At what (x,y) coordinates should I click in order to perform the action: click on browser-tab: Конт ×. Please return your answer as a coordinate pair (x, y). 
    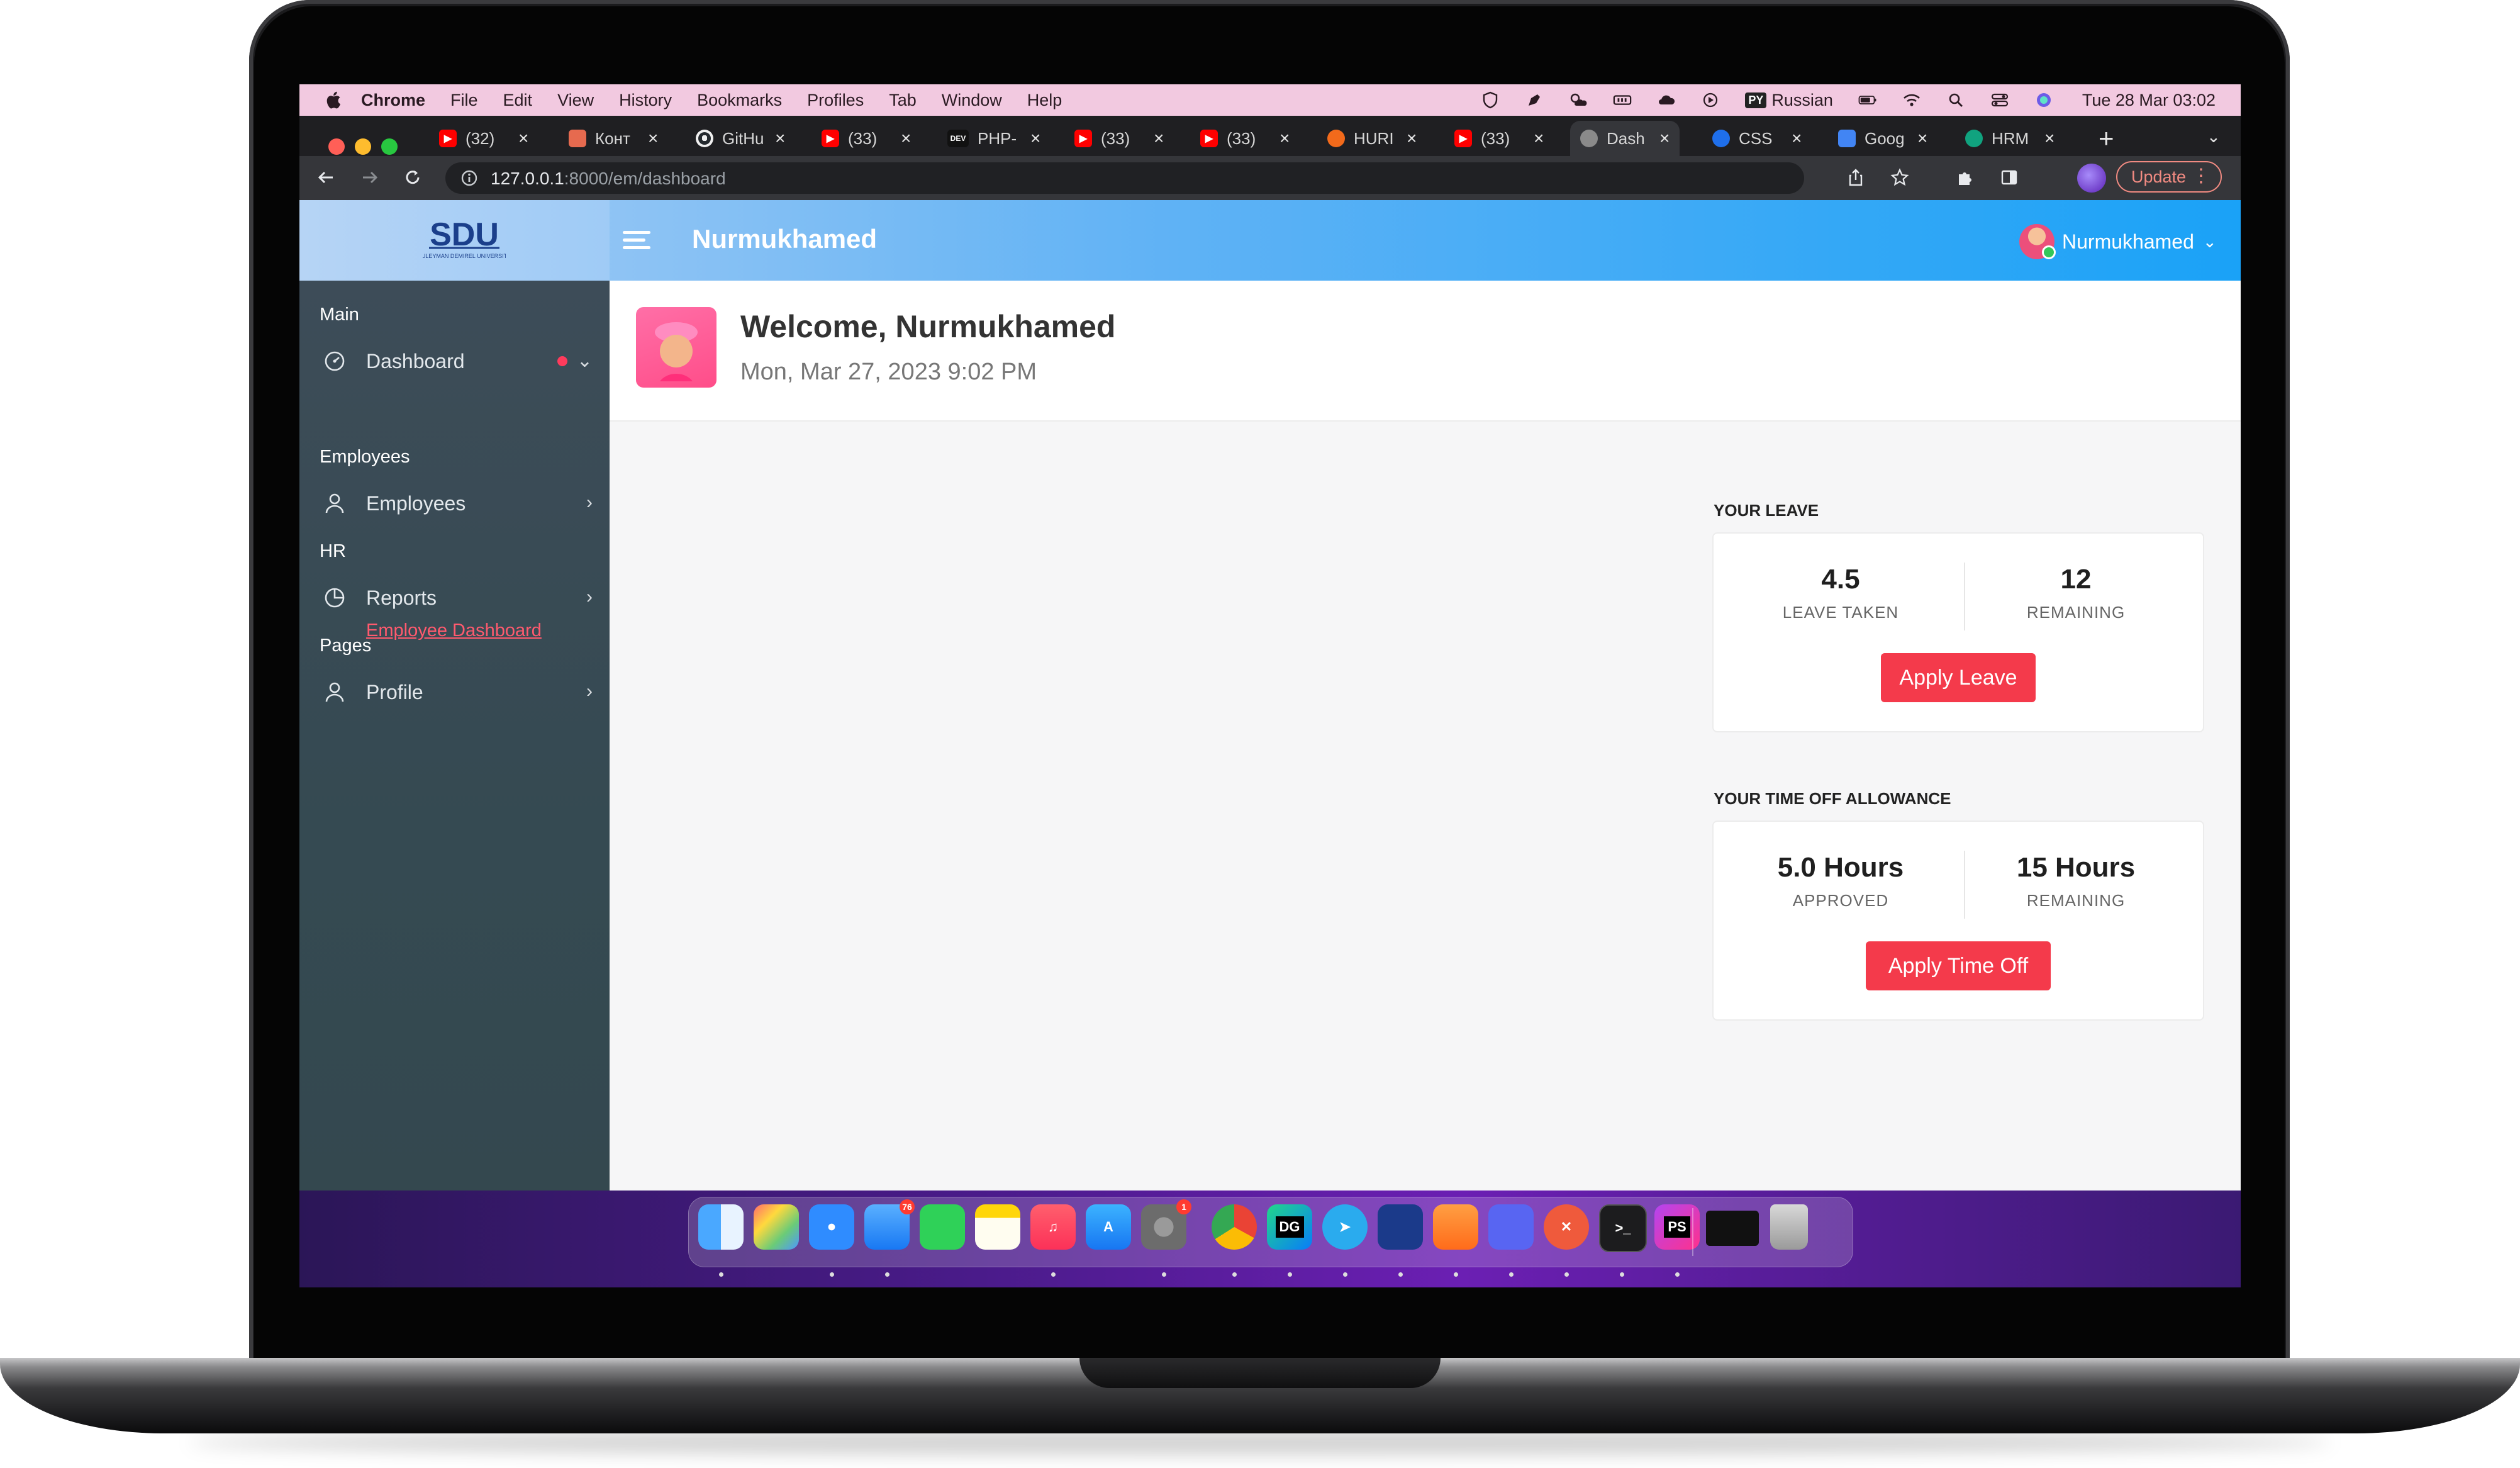
    Looking at the image, I should click on (613, 138).